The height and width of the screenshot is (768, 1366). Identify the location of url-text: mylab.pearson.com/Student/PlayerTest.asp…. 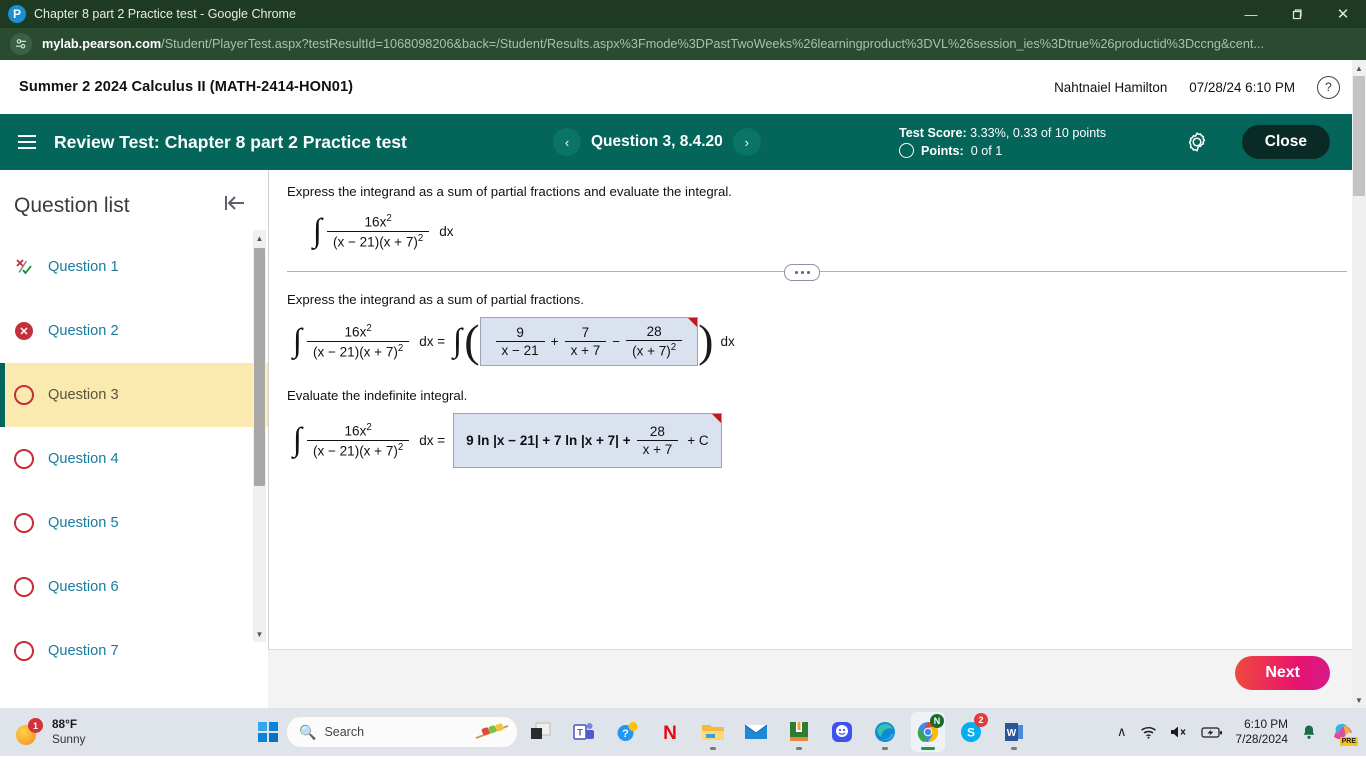
(653, 44).